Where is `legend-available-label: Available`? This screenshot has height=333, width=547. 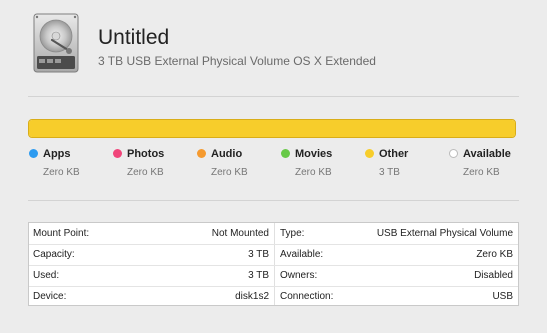
legend-available-label: Available is located at coordinates (487, 154).